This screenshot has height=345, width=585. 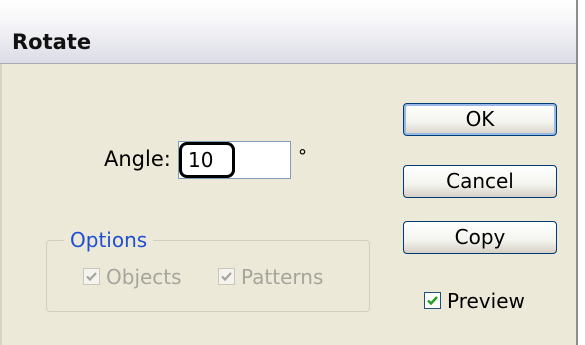 I want to click on preview-label: Preview, so click(x=486, y=301).